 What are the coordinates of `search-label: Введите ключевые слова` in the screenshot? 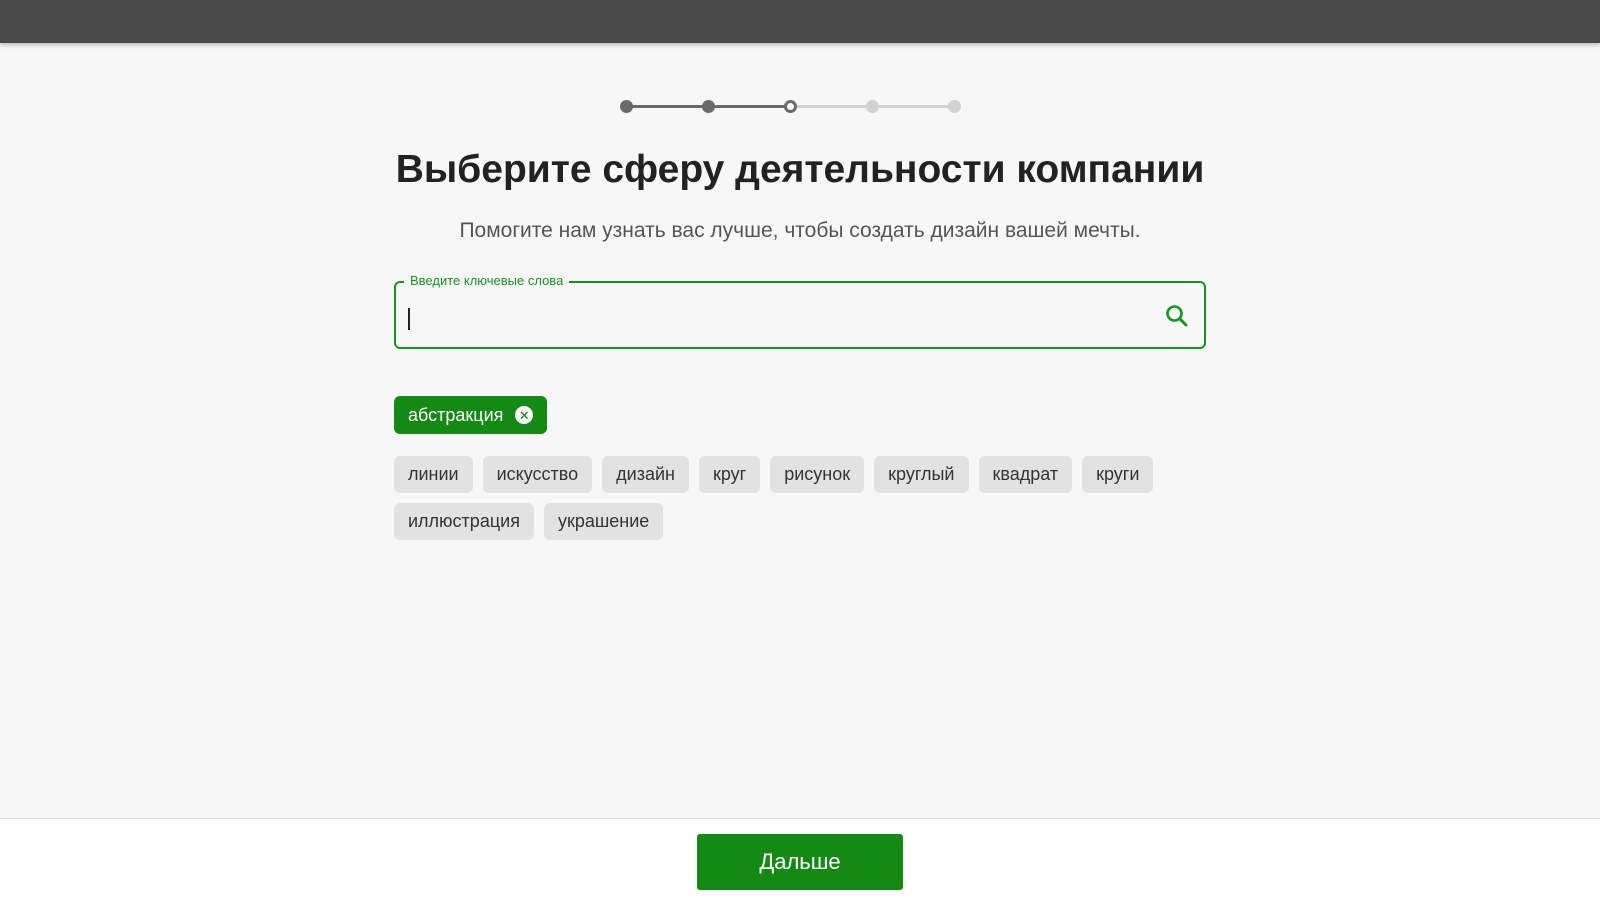 It's located at (487, 280).